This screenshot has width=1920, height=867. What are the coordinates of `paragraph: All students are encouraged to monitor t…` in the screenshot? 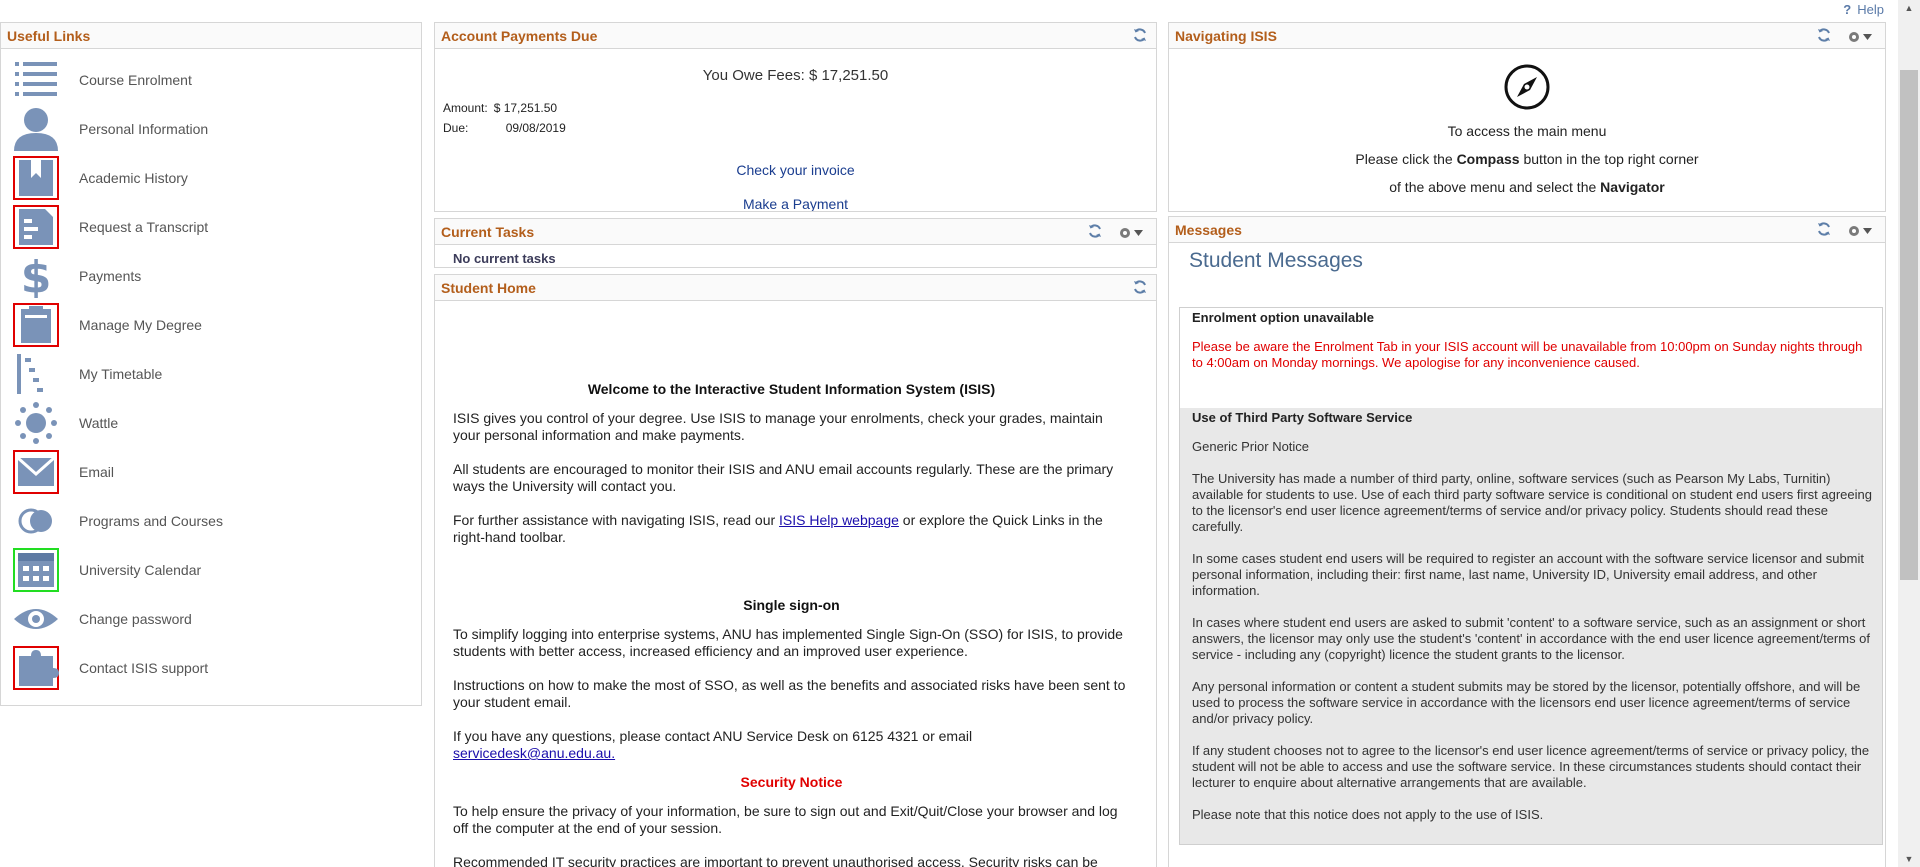 It's located at (783, 477).